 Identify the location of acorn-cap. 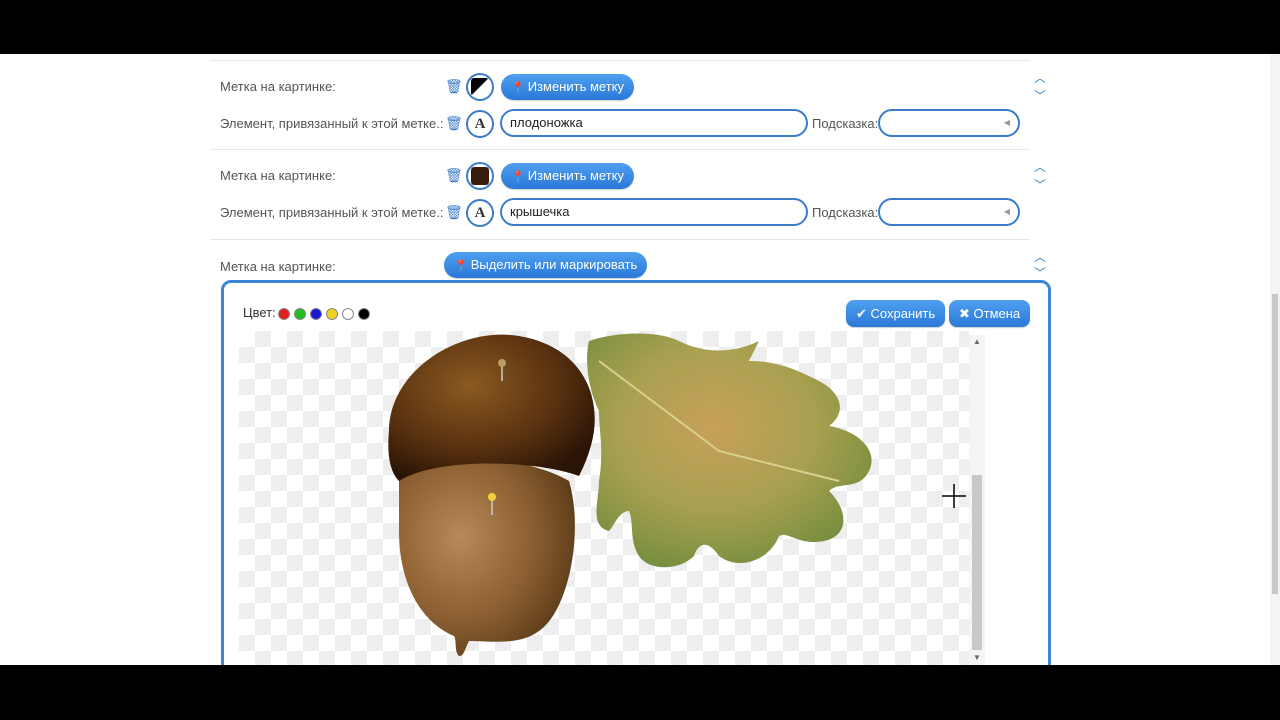
(491, 407).